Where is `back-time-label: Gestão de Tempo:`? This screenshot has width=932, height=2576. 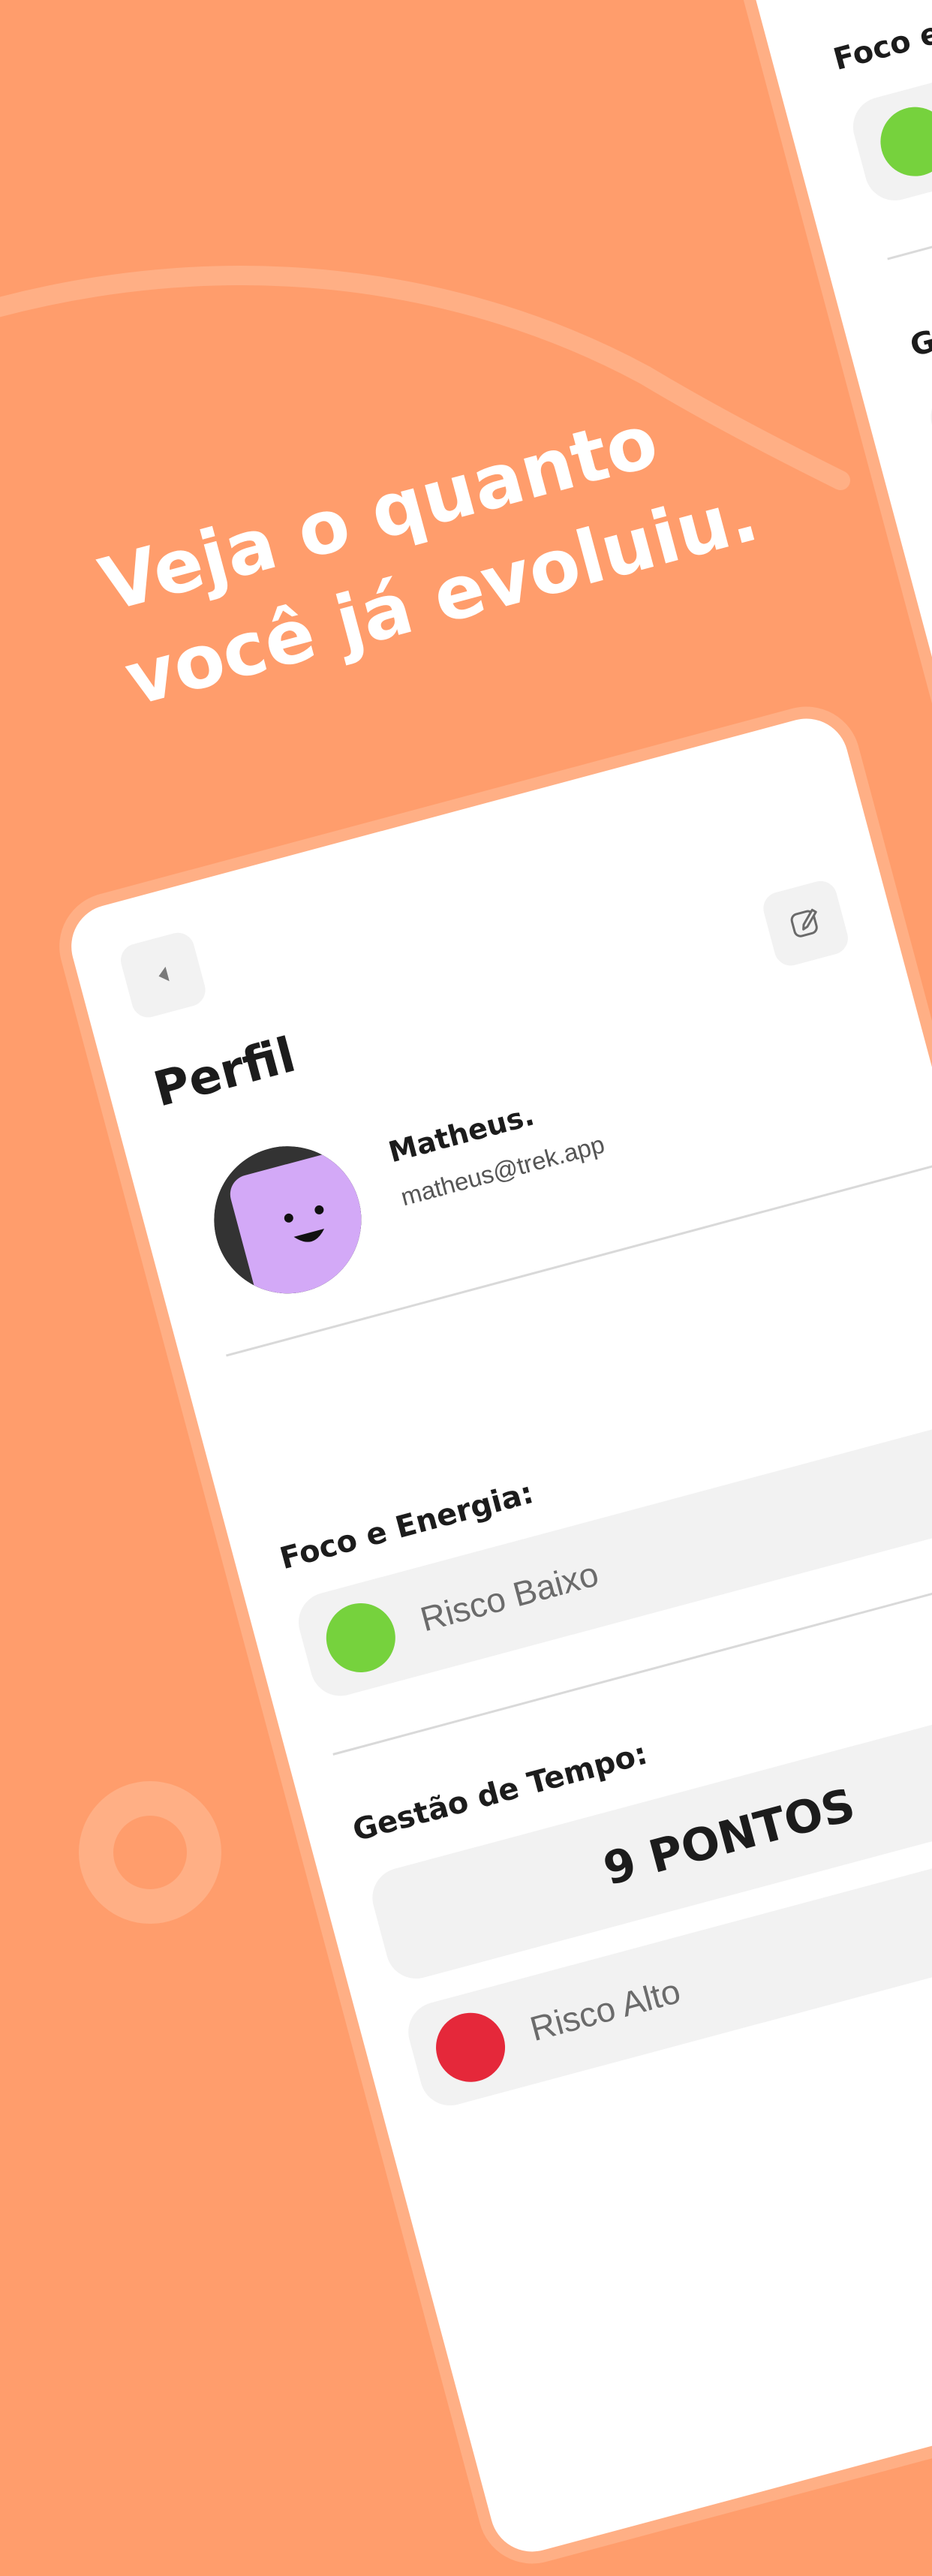
back-time-label: Gestão de Tempo: is located at coordinates (919, 308).